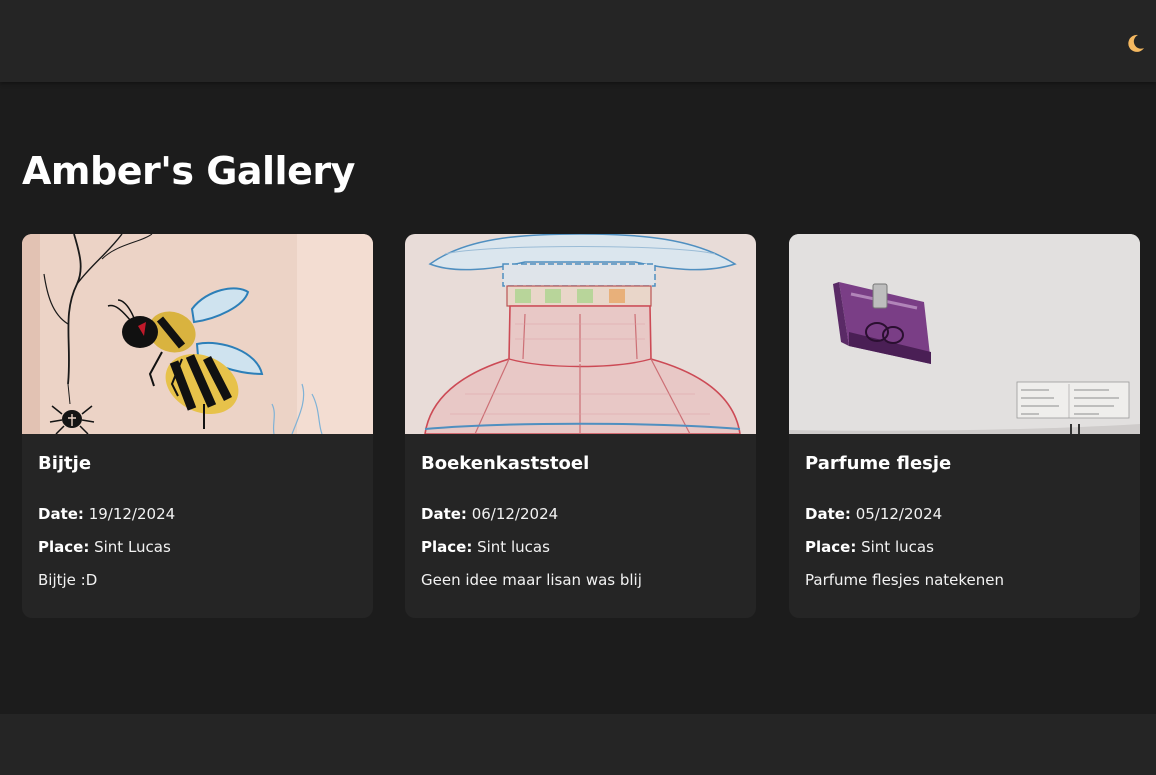 The width and height of the screenshot is (1156, 775). Describe the element at coordinates (580, 514) in the screenshot. I see `card-date: Date: 06/12/2024` at that location.